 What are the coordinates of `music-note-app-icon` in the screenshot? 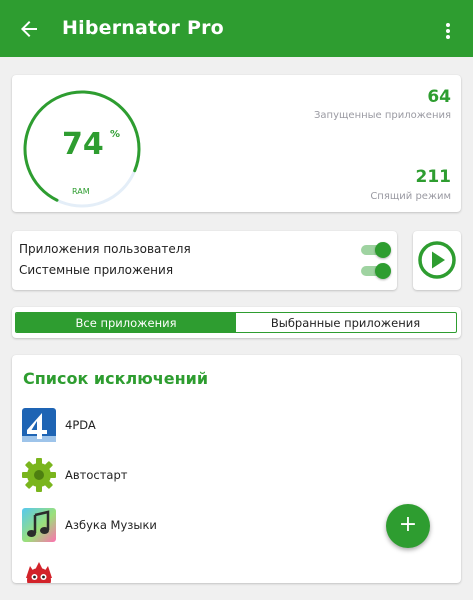 It's located at (39, 525).